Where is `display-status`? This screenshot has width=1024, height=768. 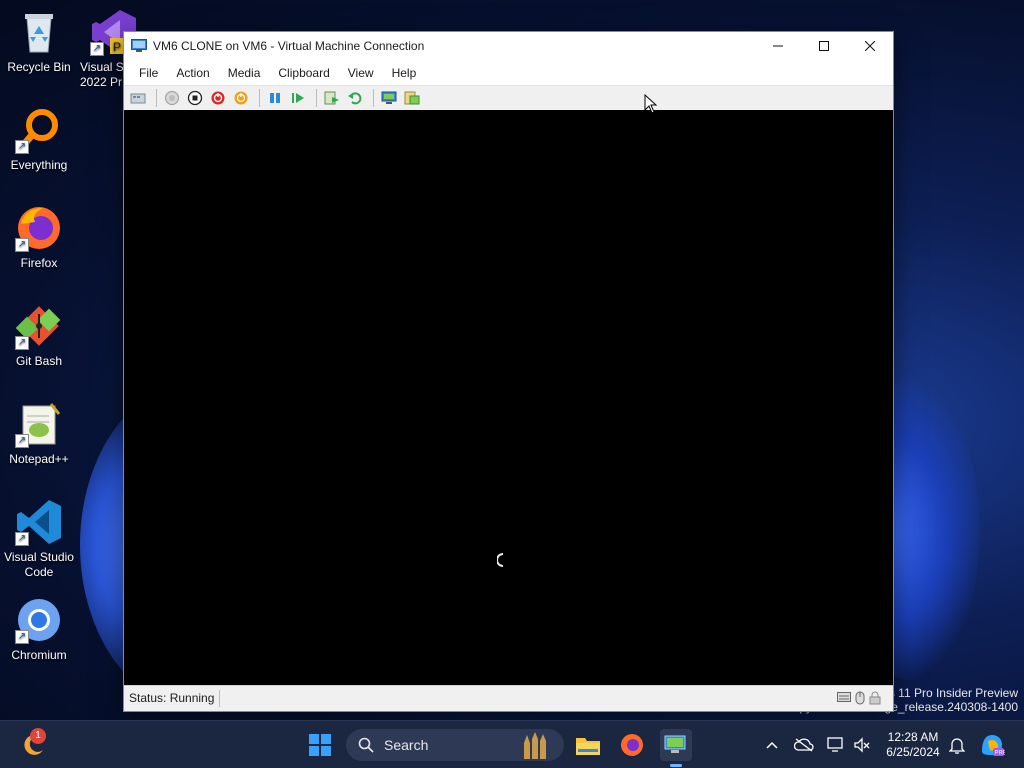 display-status is located at coordinates (836, 745).